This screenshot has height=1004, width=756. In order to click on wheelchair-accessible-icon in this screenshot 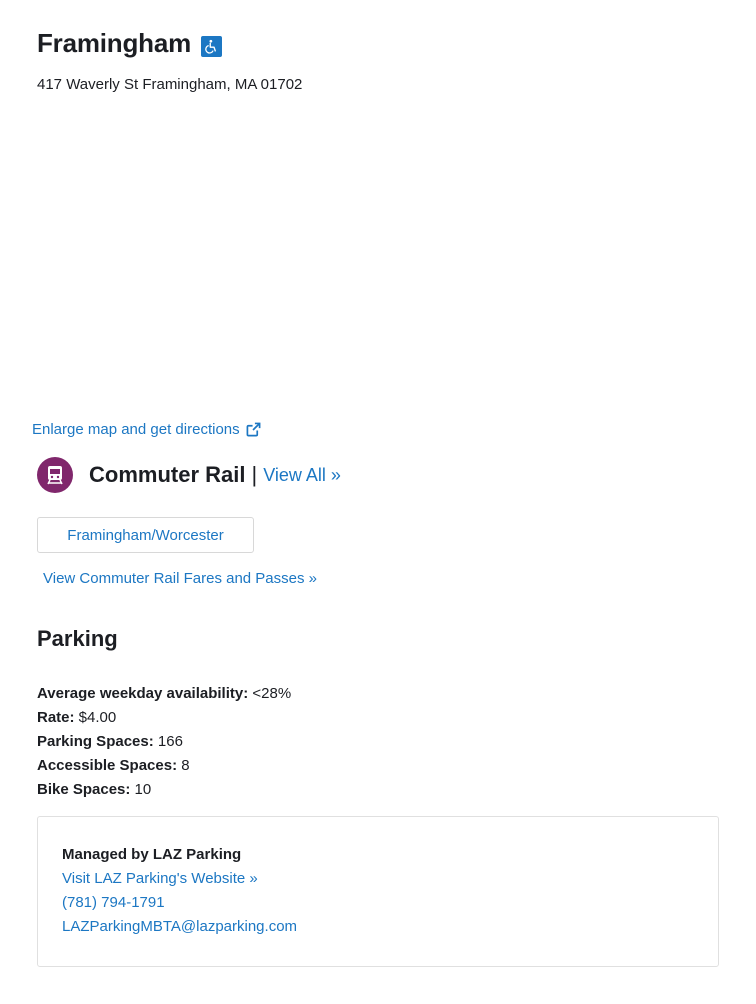, I will do `click(212, 46)`.